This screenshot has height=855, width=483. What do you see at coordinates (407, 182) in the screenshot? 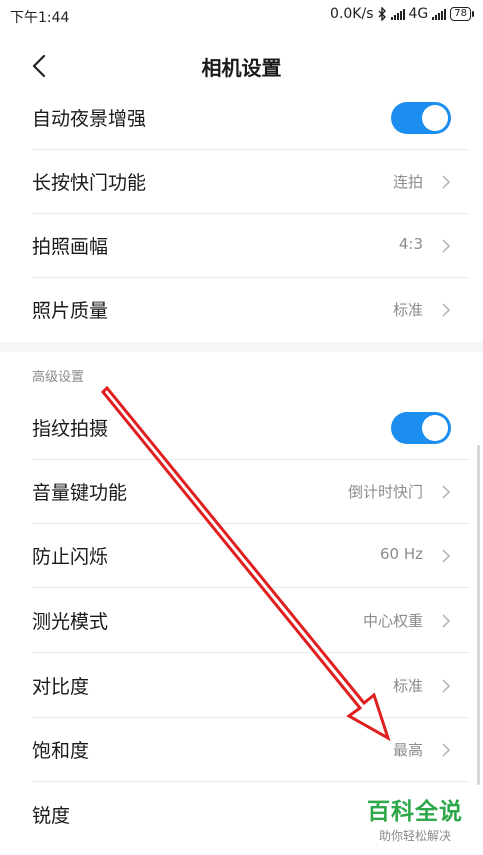
I see `setting-value: 连拍` at bounding box center [407, 182].